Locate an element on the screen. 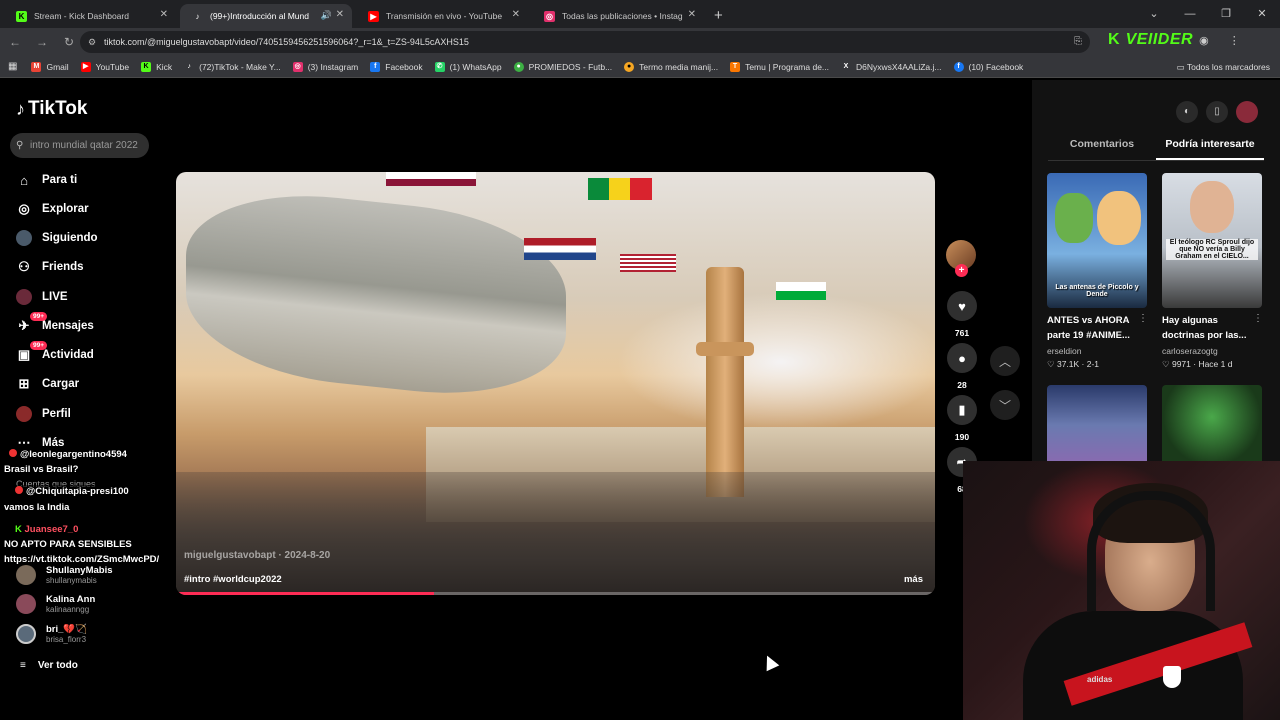 The image size is (1280, 720). profile-icon: ◉ is located at coordinates (1204, 40).